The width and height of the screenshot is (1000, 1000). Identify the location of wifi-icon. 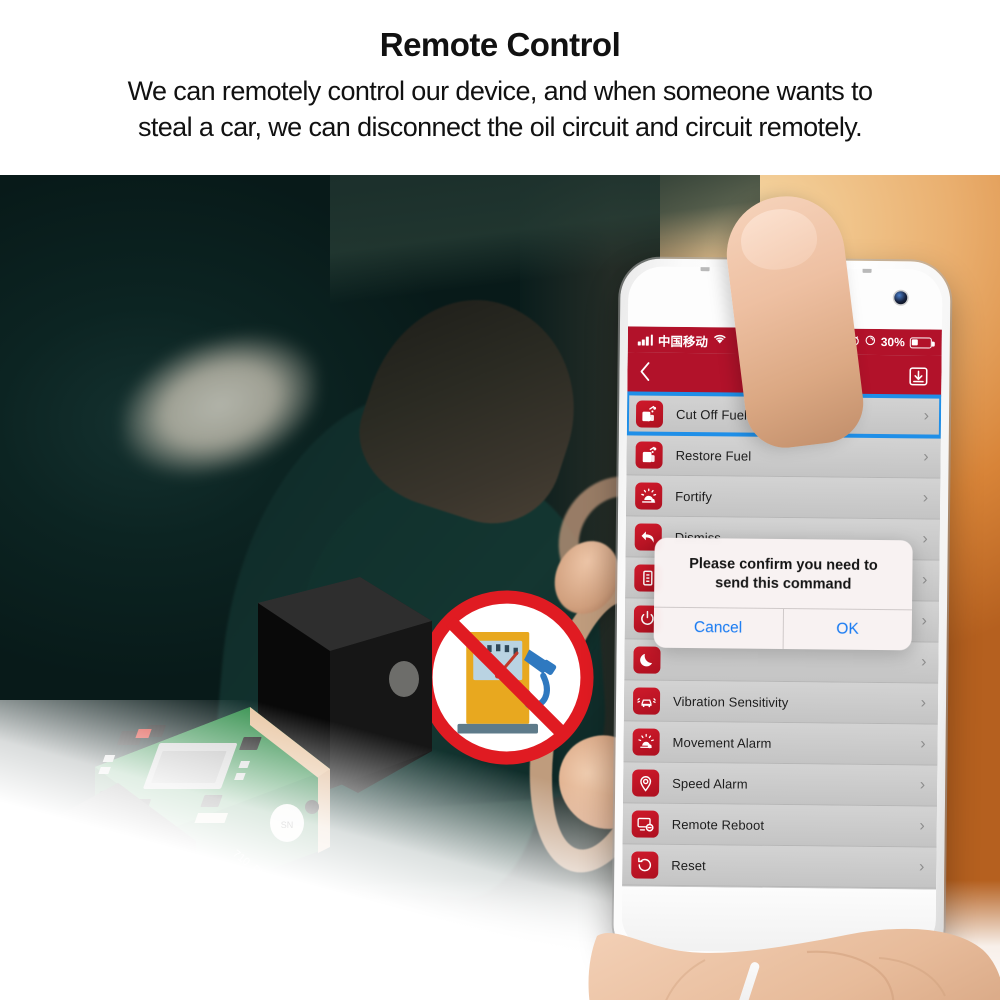
(720, 340).